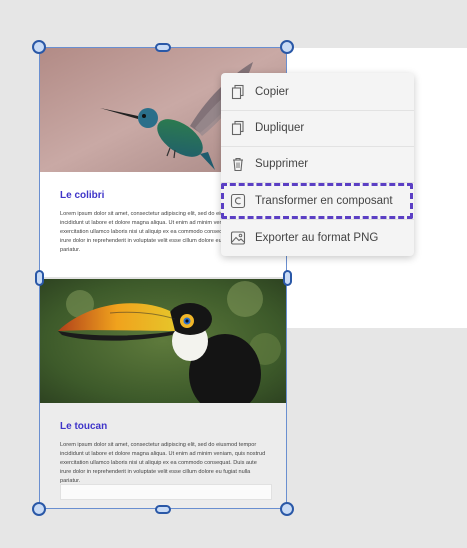 The height and width of the screenshot is (548, 467). I want to click on resize-handle-left, so click(39, 278).